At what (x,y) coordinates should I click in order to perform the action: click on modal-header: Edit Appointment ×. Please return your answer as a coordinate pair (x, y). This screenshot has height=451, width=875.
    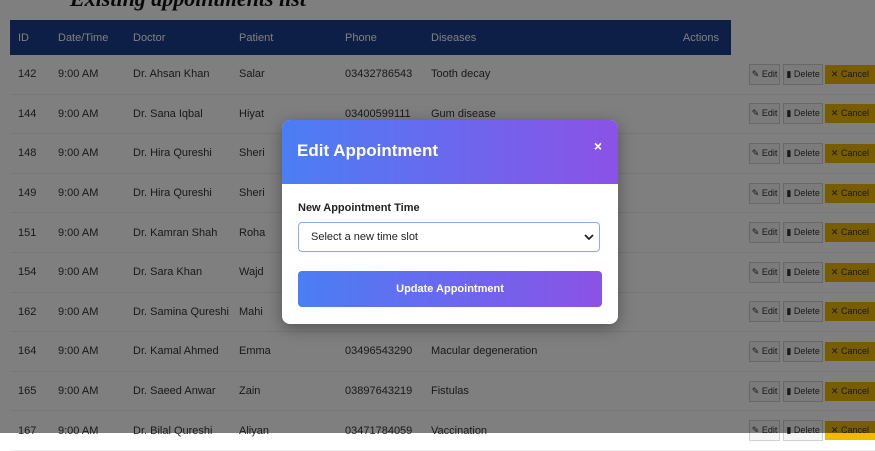
    Looking at the image, I should click on (450, 152).